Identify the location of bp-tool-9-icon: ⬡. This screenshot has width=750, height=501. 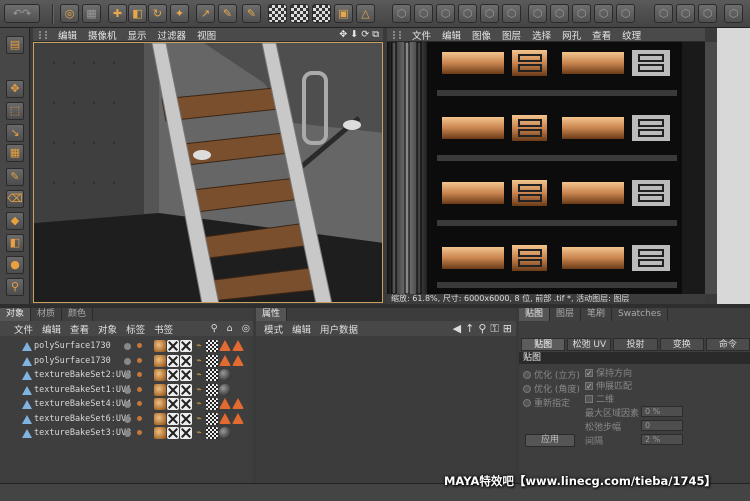
(733, 13).